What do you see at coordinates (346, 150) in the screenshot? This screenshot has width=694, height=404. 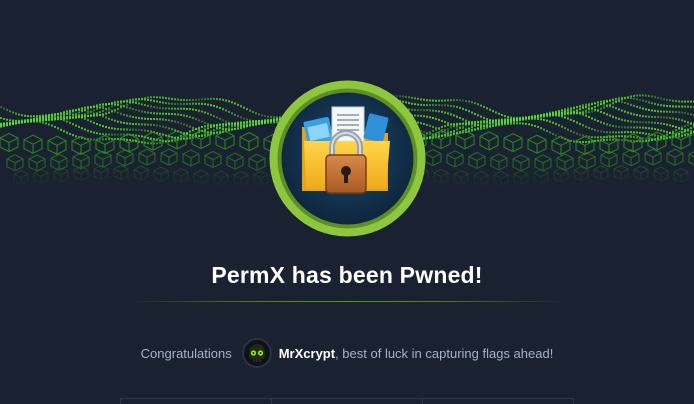 I see `locked-folder-icon` at bounding box center [346, 150].